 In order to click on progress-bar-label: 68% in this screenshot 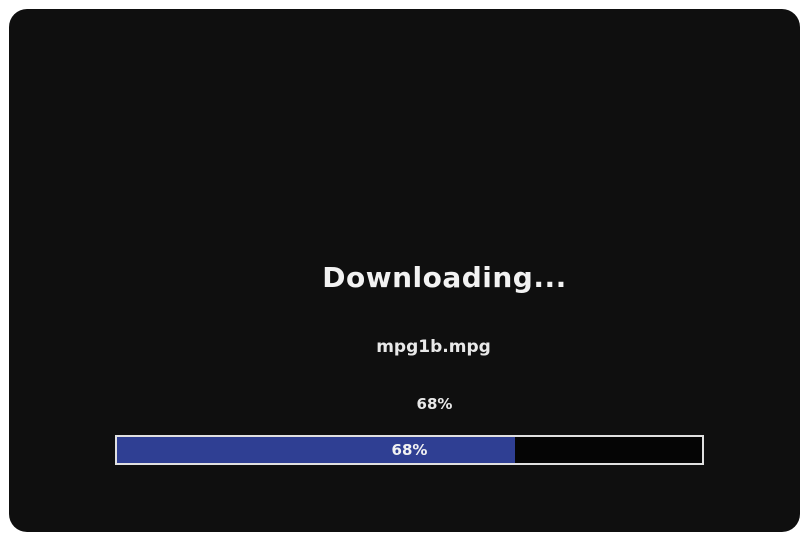, I will do `click(409, 450)`.